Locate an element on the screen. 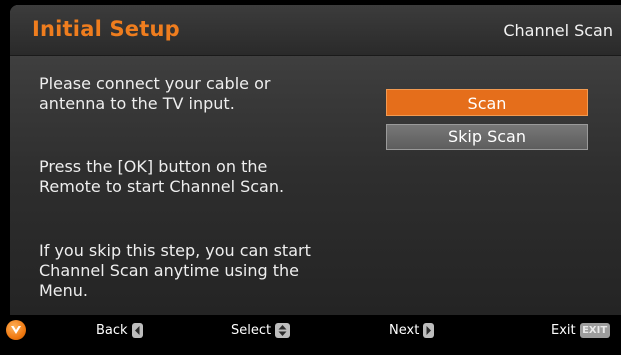 This screenshot has width=621, height=355. footer-bar: Back Select Next Exit EXIT is located at coordinates (310, 335).